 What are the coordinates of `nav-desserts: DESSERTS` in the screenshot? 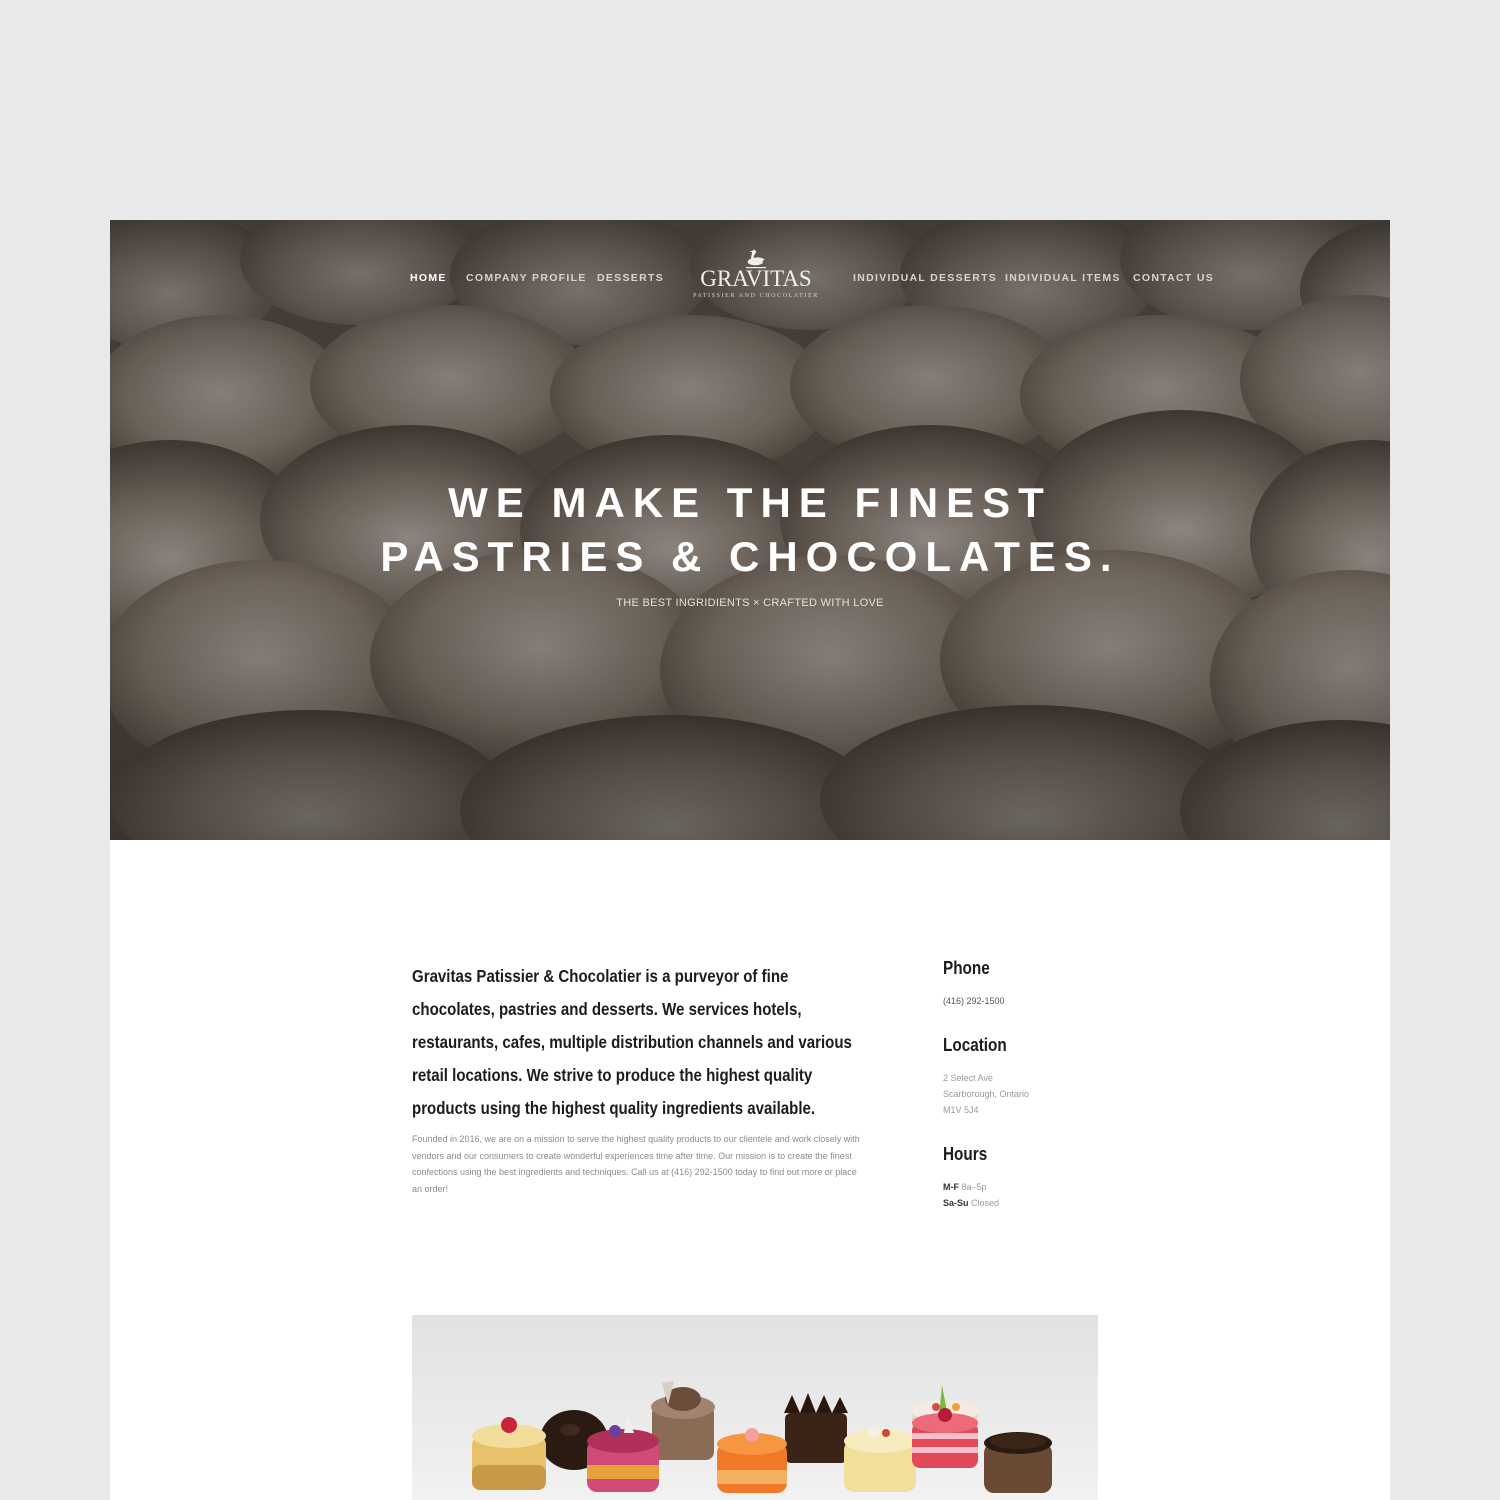 It's located at (630, 278).